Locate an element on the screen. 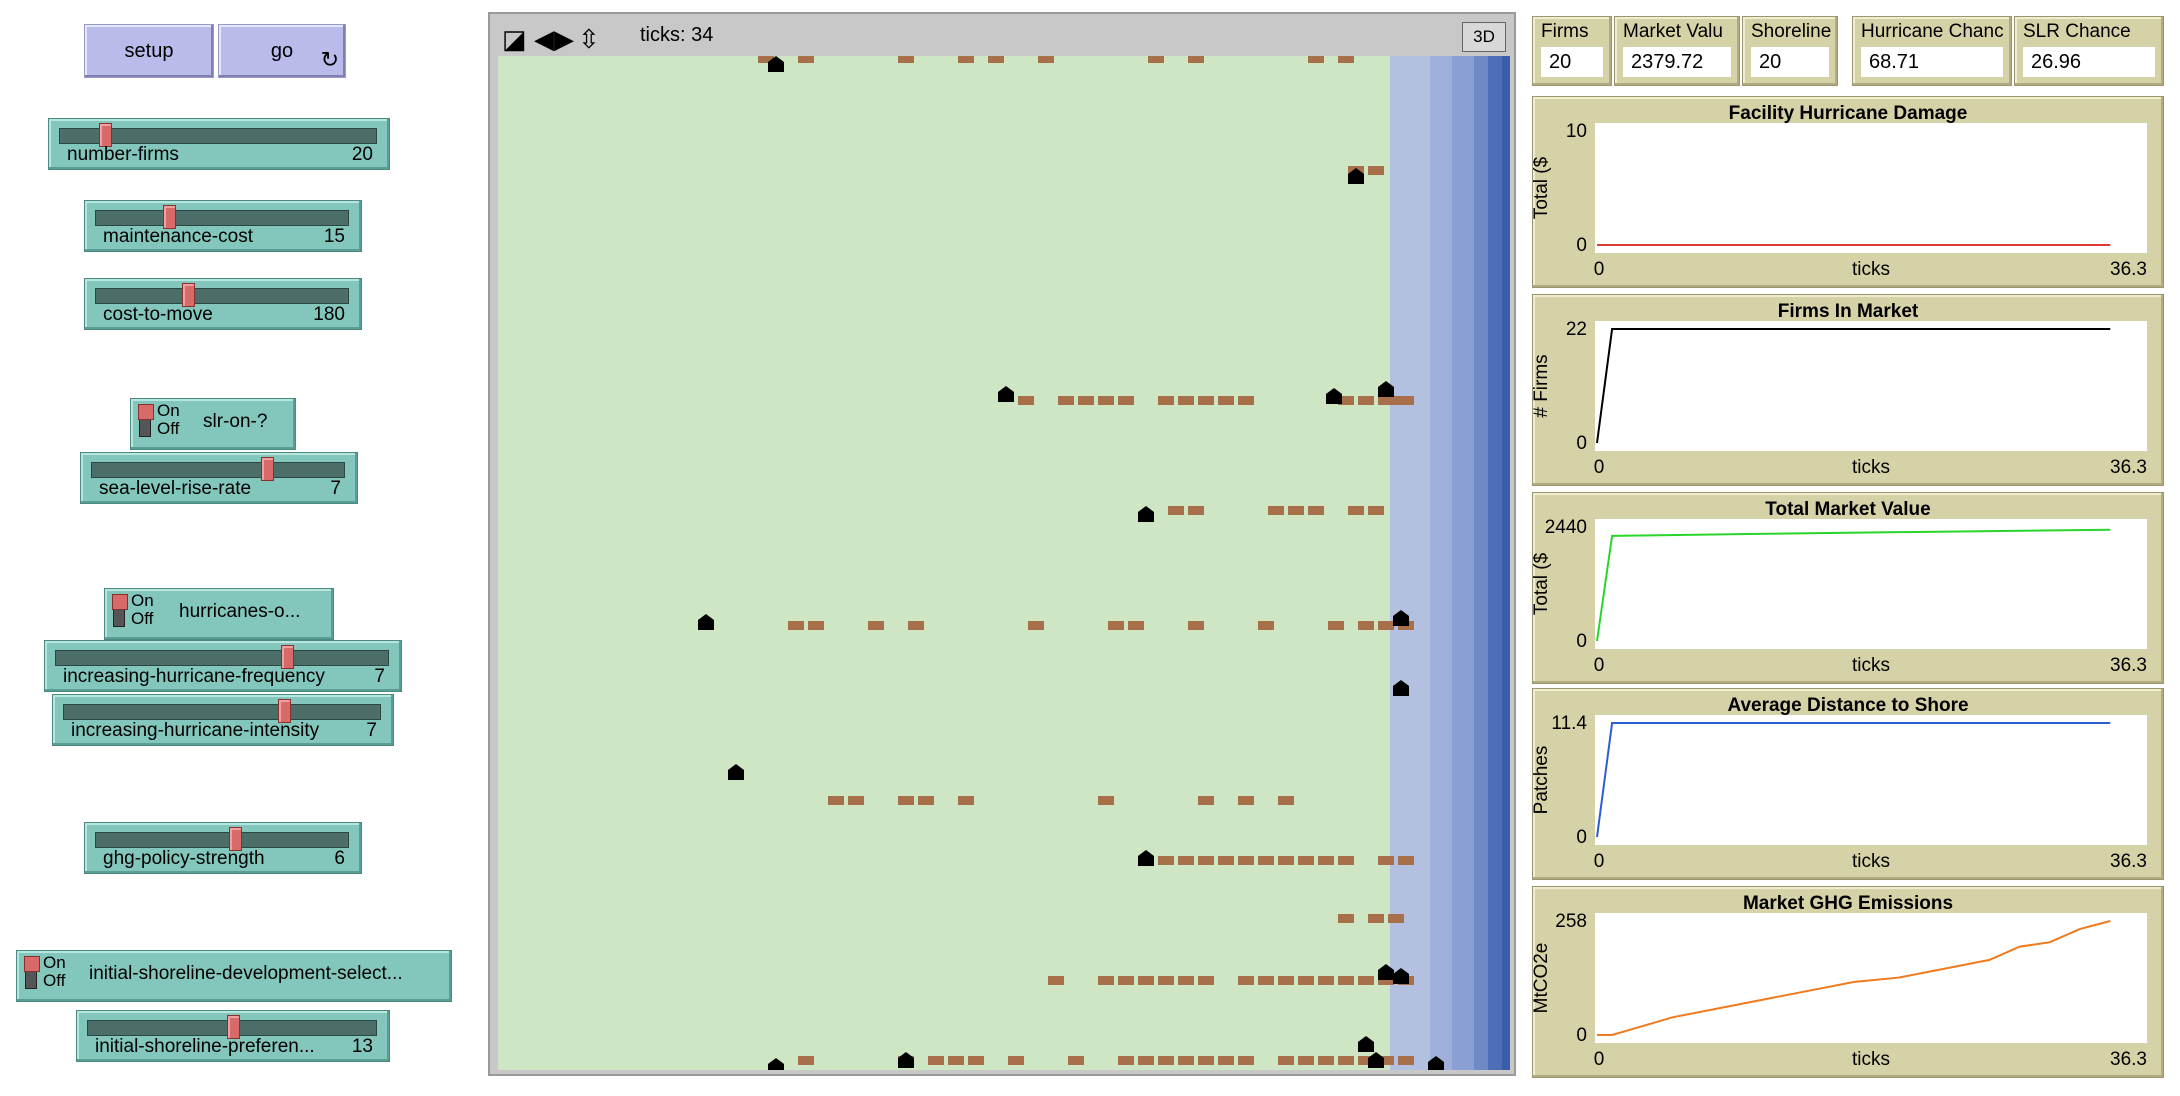 Image resolution: width=2180 pixels, height=1096 pixels. slider-increasing-hurricane-intensity: increasing-hurricane-intensity 7 is located at coordinates (223, 720).